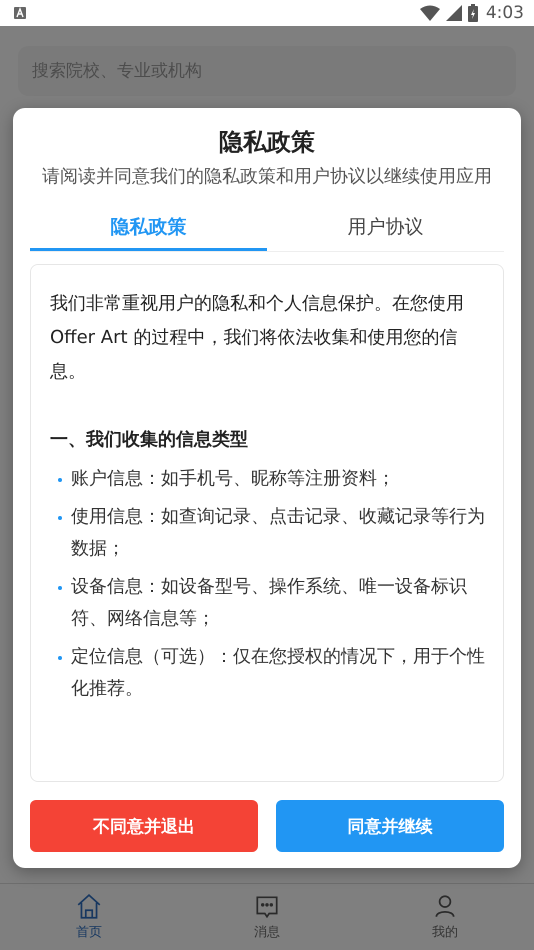 Image resolution: width=534 pixels, height=950 pixels. Describe the element at coordinates (278, 673) in the screenshot. I see `bullet-text: 定位信息（可选）：仅在您授权的情况下，用于个性化推荐。` at that location.